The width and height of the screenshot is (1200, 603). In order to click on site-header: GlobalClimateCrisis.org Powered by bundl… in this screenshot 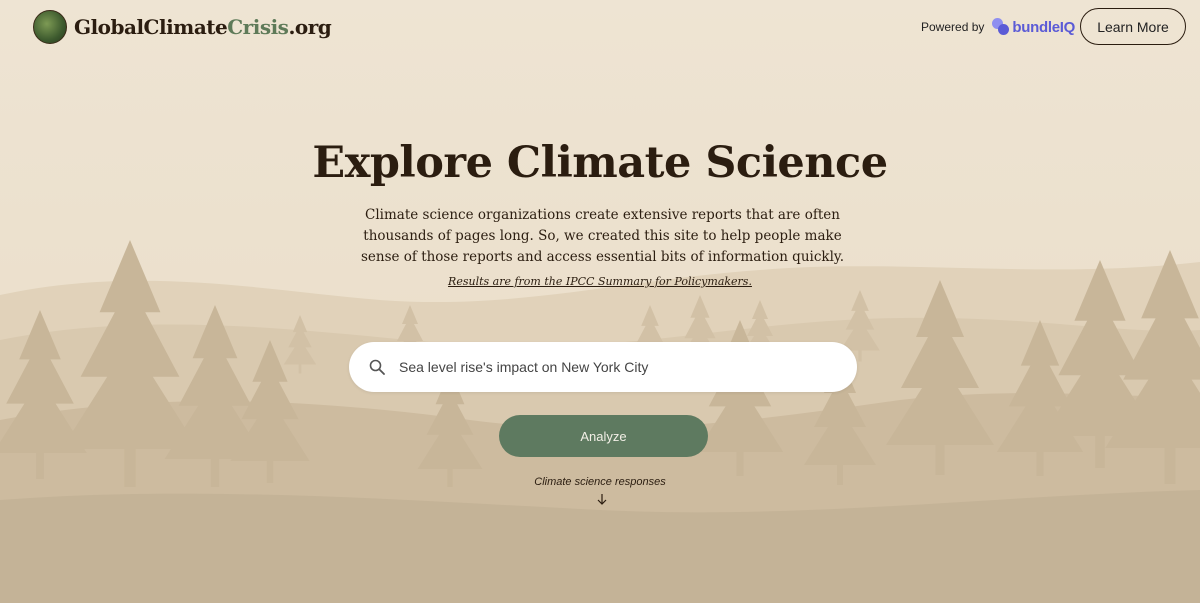, I will do `click(600, 28)`.